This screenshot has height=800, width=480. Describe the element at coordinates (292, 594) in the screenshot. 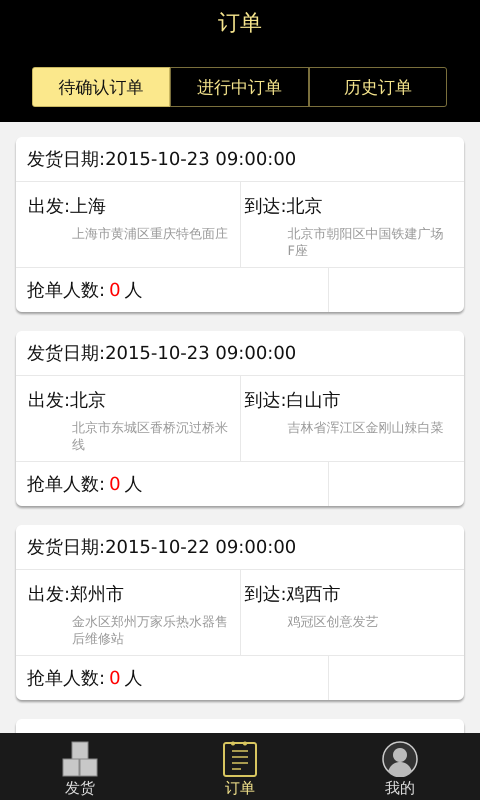

I see `destination-label: 到达:鸡西市` at that location.